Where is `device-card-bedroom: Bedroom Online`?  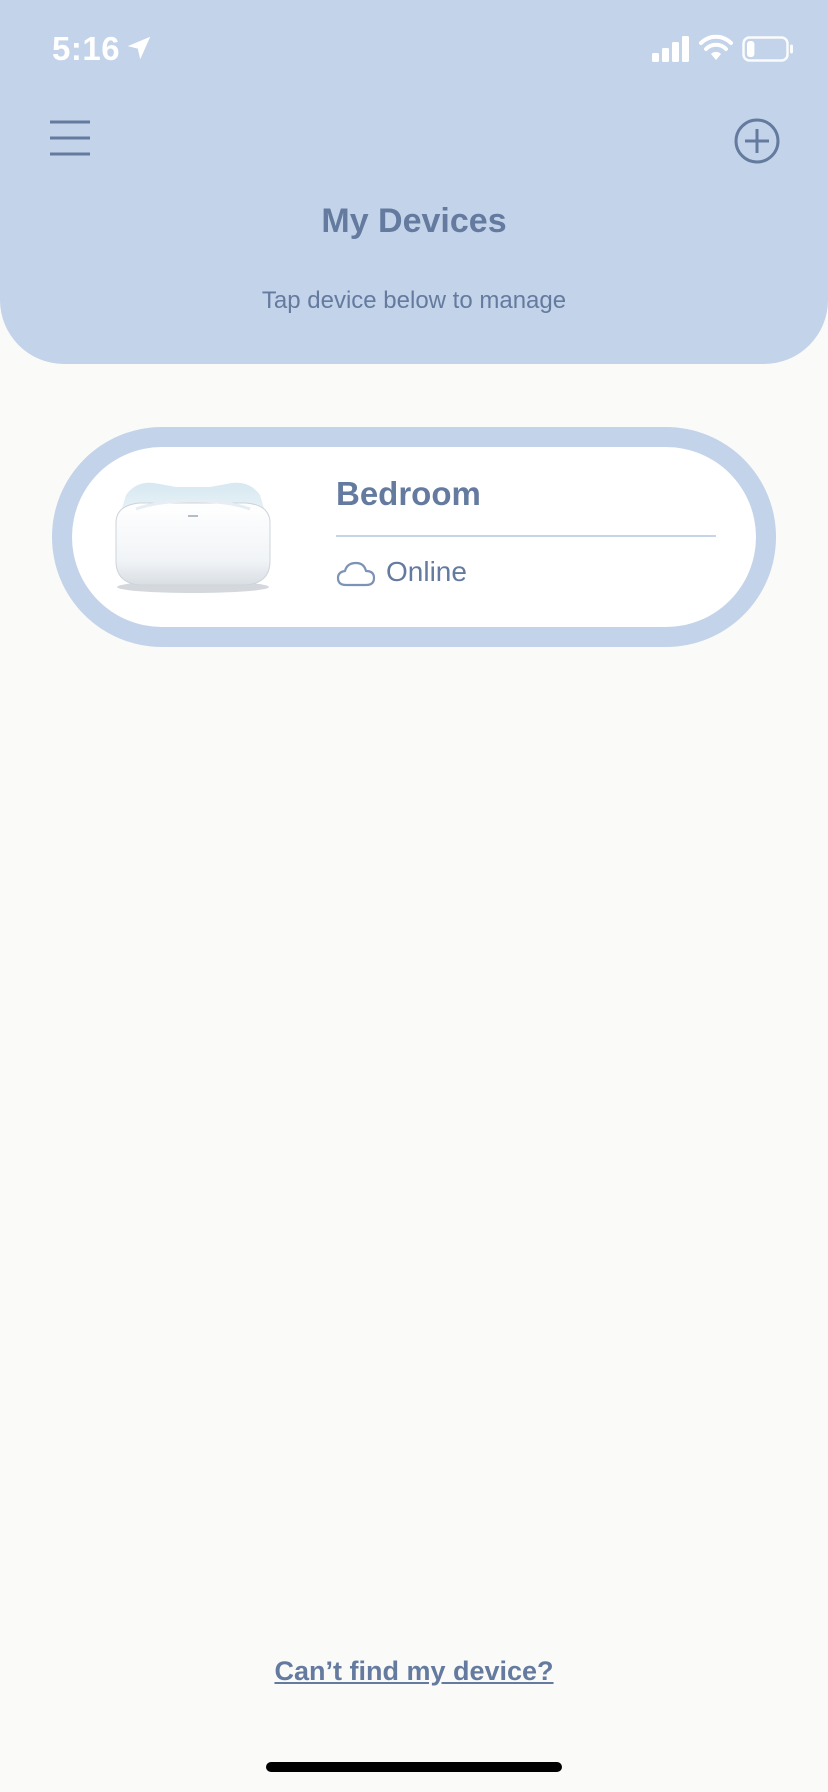
device-card-bedroom: Bedroom Online is located at coordinates (414, 537).